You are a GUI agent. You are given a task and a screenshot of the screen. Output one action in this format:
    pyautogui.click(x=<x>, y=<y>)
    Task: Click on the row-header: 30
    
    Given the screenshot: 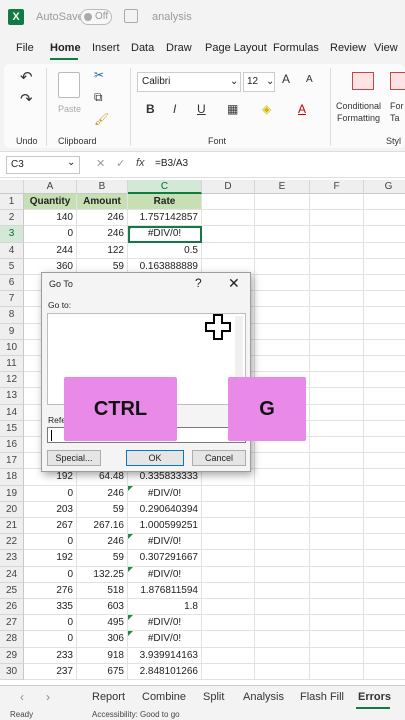 What is the action you would take?
    pyautogui.click(x=12, y=671)
    